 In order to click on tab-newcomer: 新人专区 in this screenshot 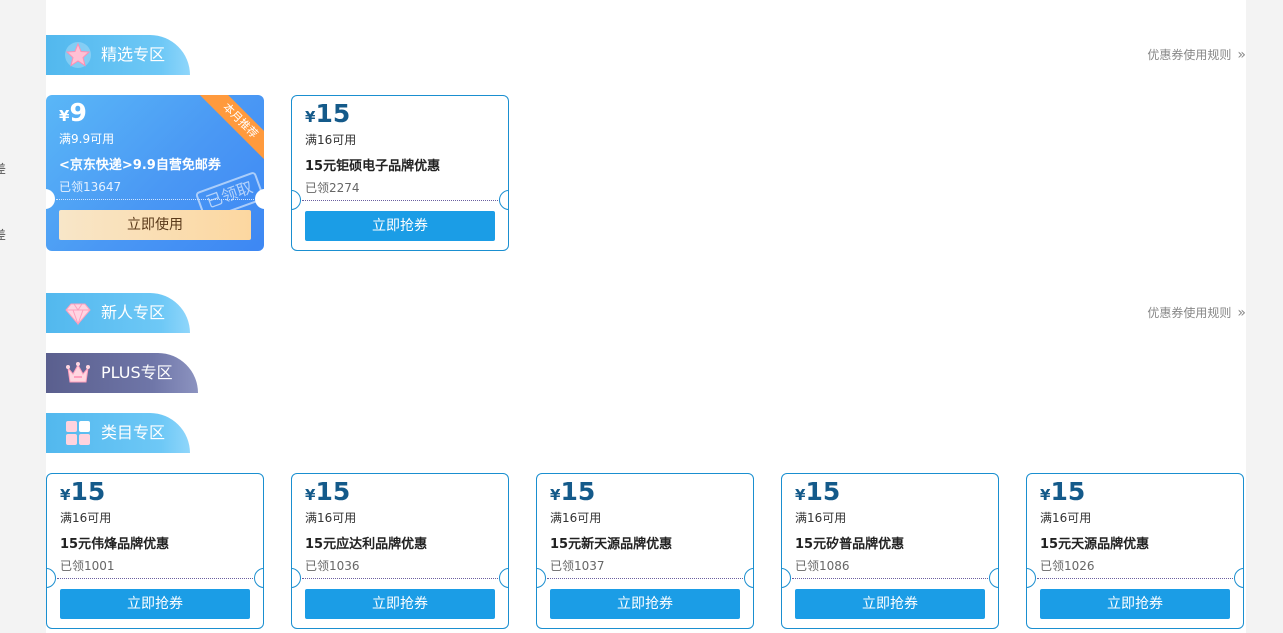, I will do `click(118, 313)`.